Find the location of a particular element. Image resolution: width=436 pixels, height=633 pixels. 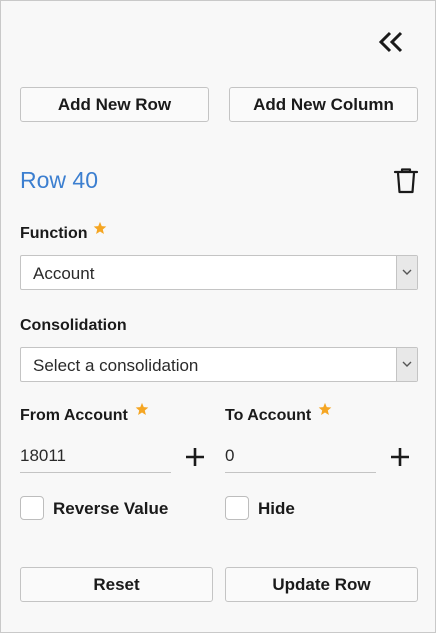

function-label: Function is located at coordinates (54, 233).